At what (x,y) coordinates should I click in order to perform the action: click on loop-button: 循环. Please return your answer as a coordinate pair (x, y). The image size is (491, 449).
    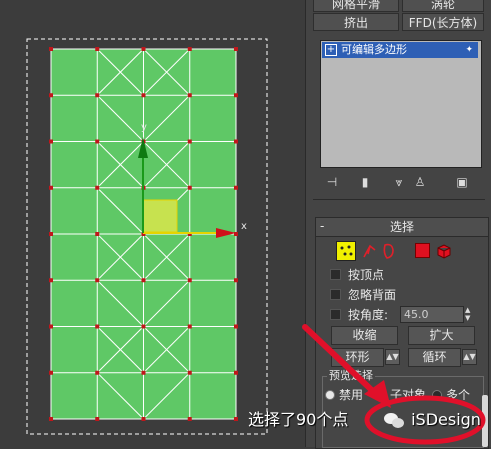
    Looking at the image, I should click on (434, 357).